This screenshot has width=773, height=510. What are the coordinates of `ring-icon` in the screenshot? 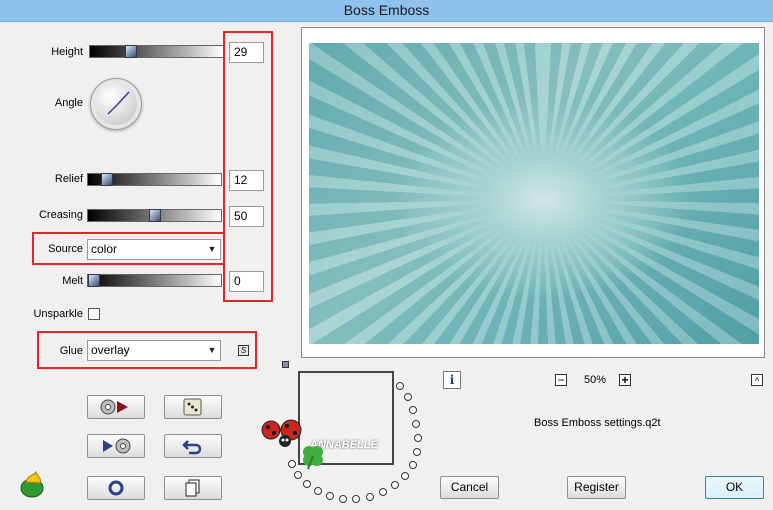 It's located at (116, 488).